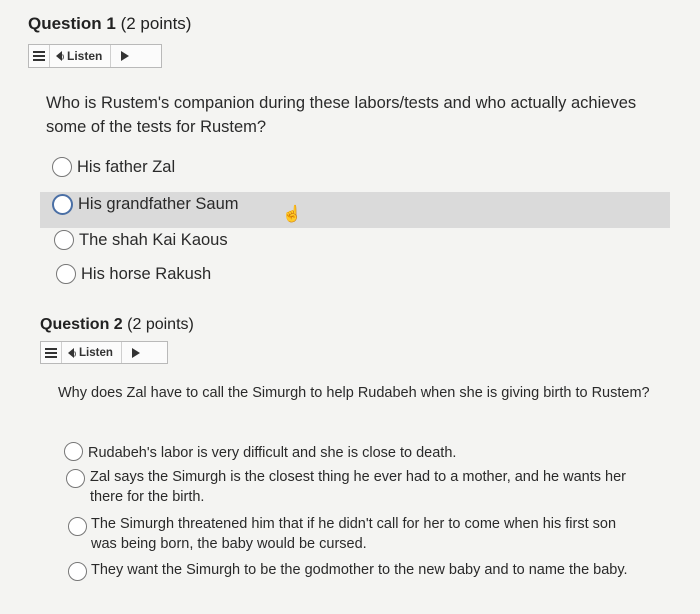 Image resolution: width=700 pixels, height=614 pixels. I want to click on option-label: The shah Kai Kaous, so click(153, 240).